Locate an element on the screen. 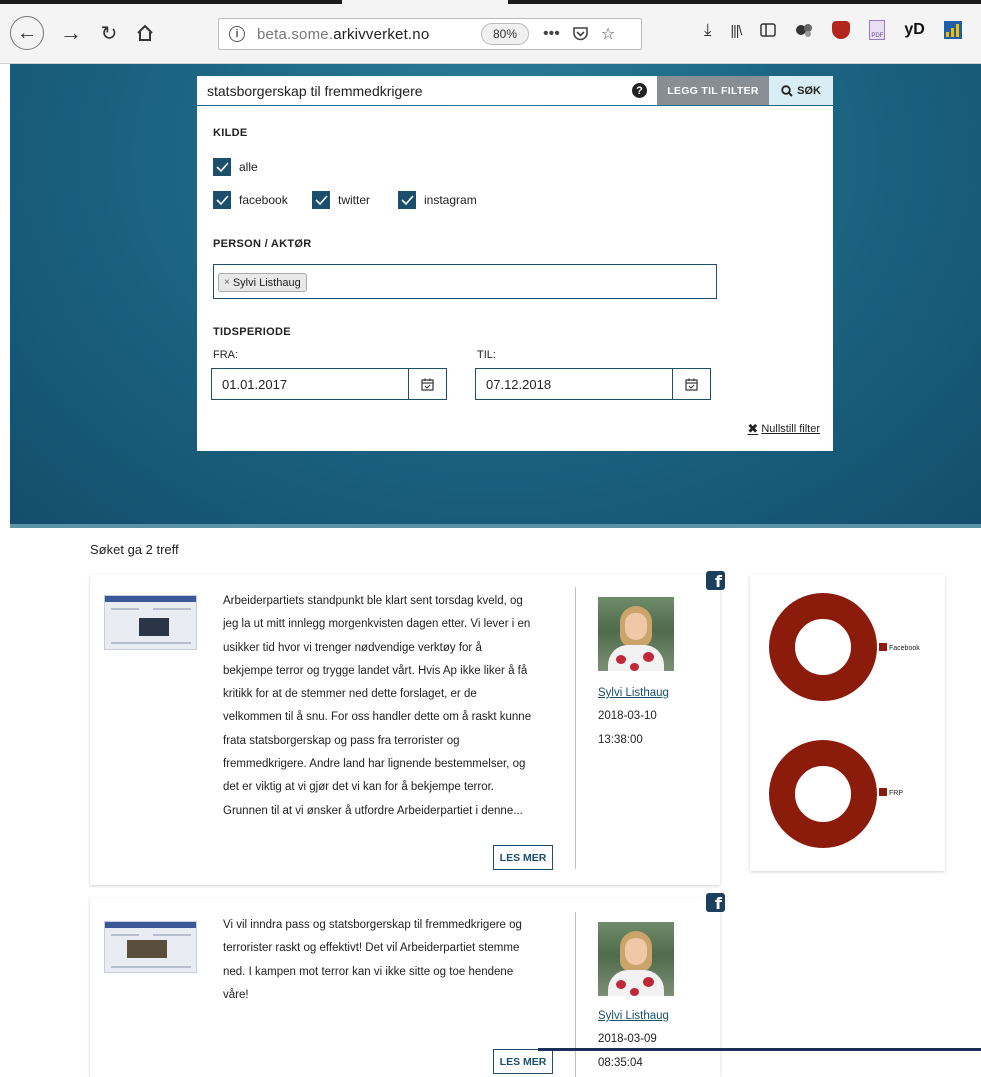 This screenshot has width=981, height=1077. source-checkbox-facebook: facebook is located at coordinates (250, 200).